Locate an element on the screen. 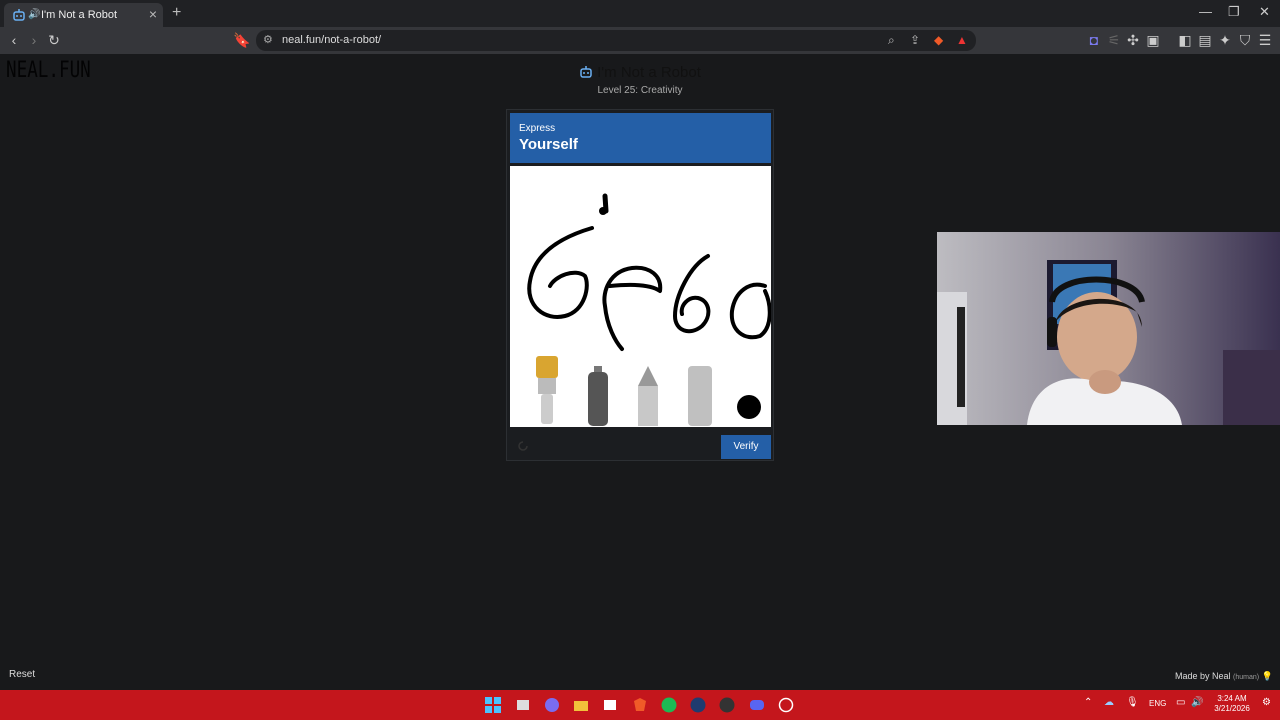  captcha-card: Express Yourself Verify is located at coordinates (640, 285).